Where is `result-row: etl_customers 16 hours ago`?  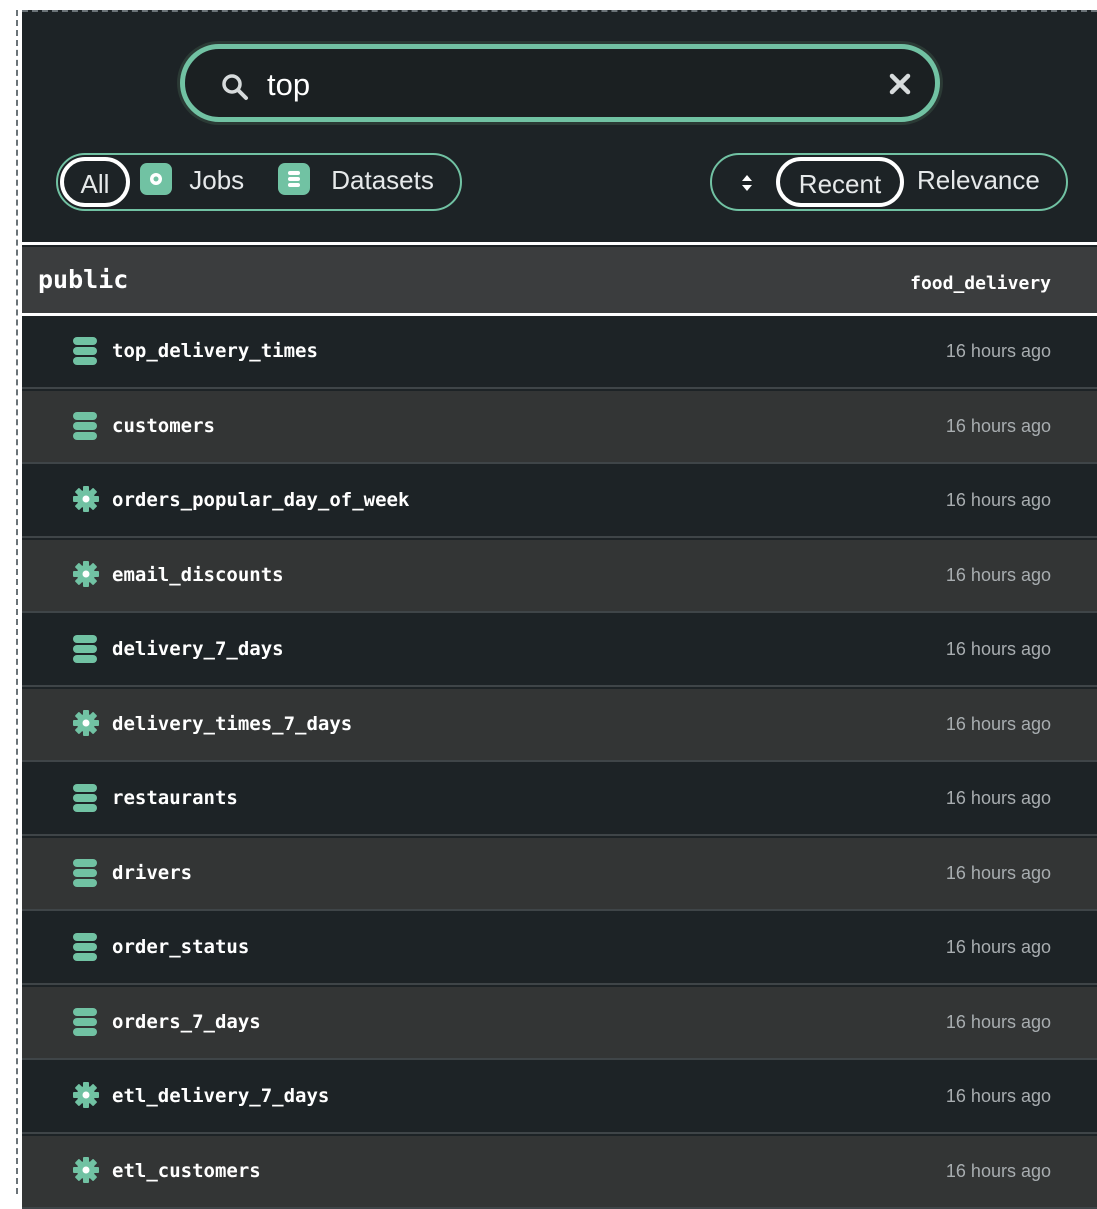
result-row: etl_customers 16 hours ago is located at coordinates (559, 1172).